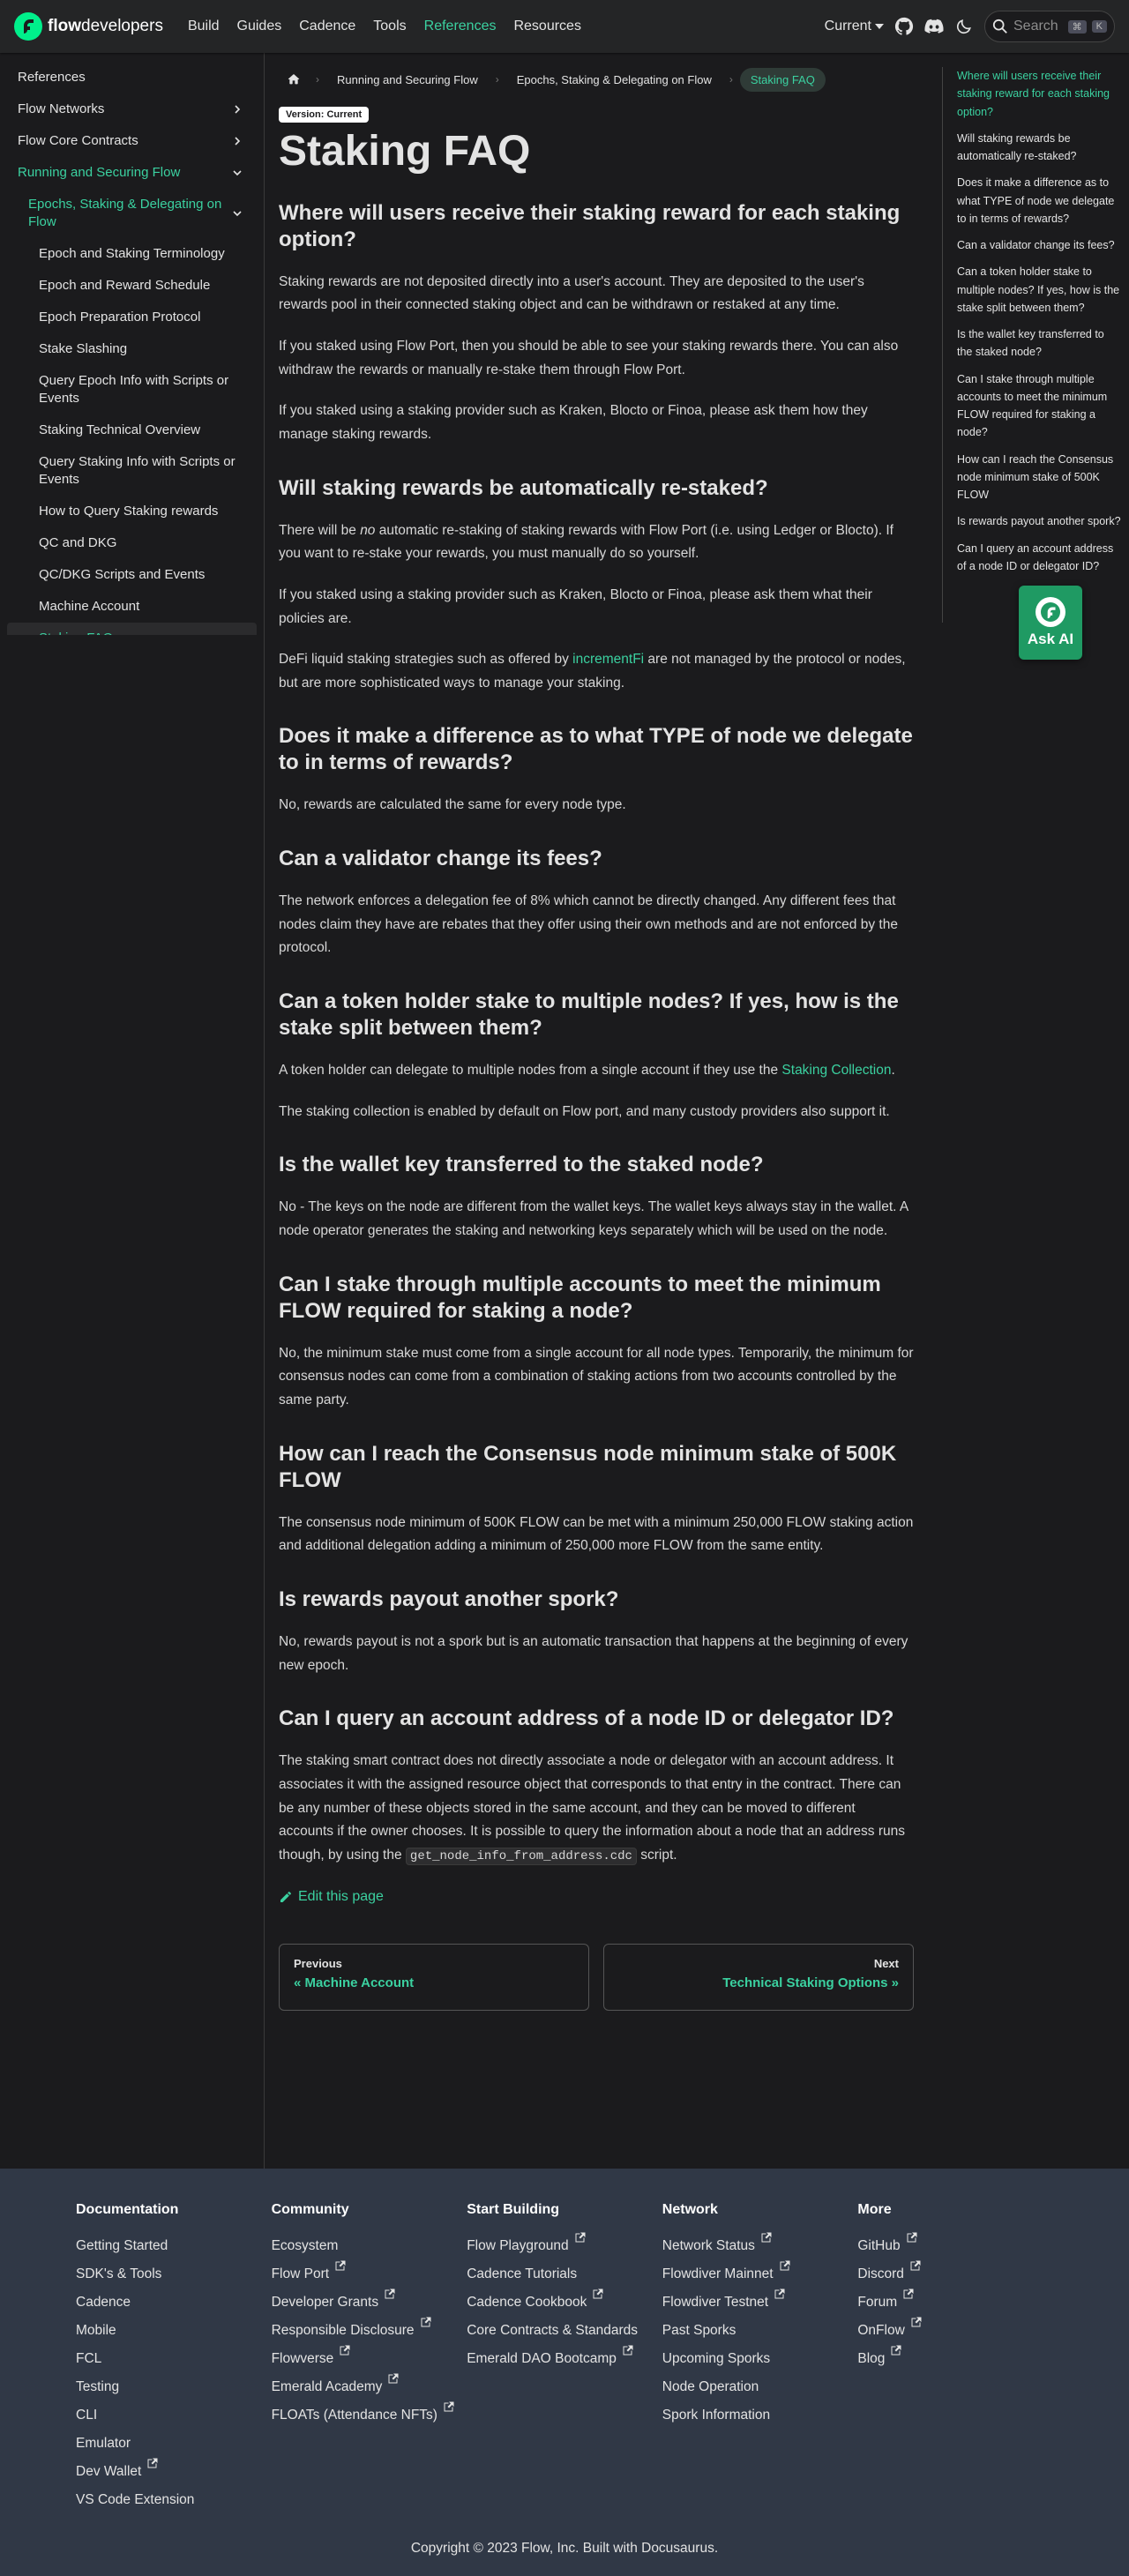 This screenshot has height=2576, width=1129. What do you see at coordinates (934, 26) in the screenshot?
I see `discord-icon` at bounding box center [934, 26].